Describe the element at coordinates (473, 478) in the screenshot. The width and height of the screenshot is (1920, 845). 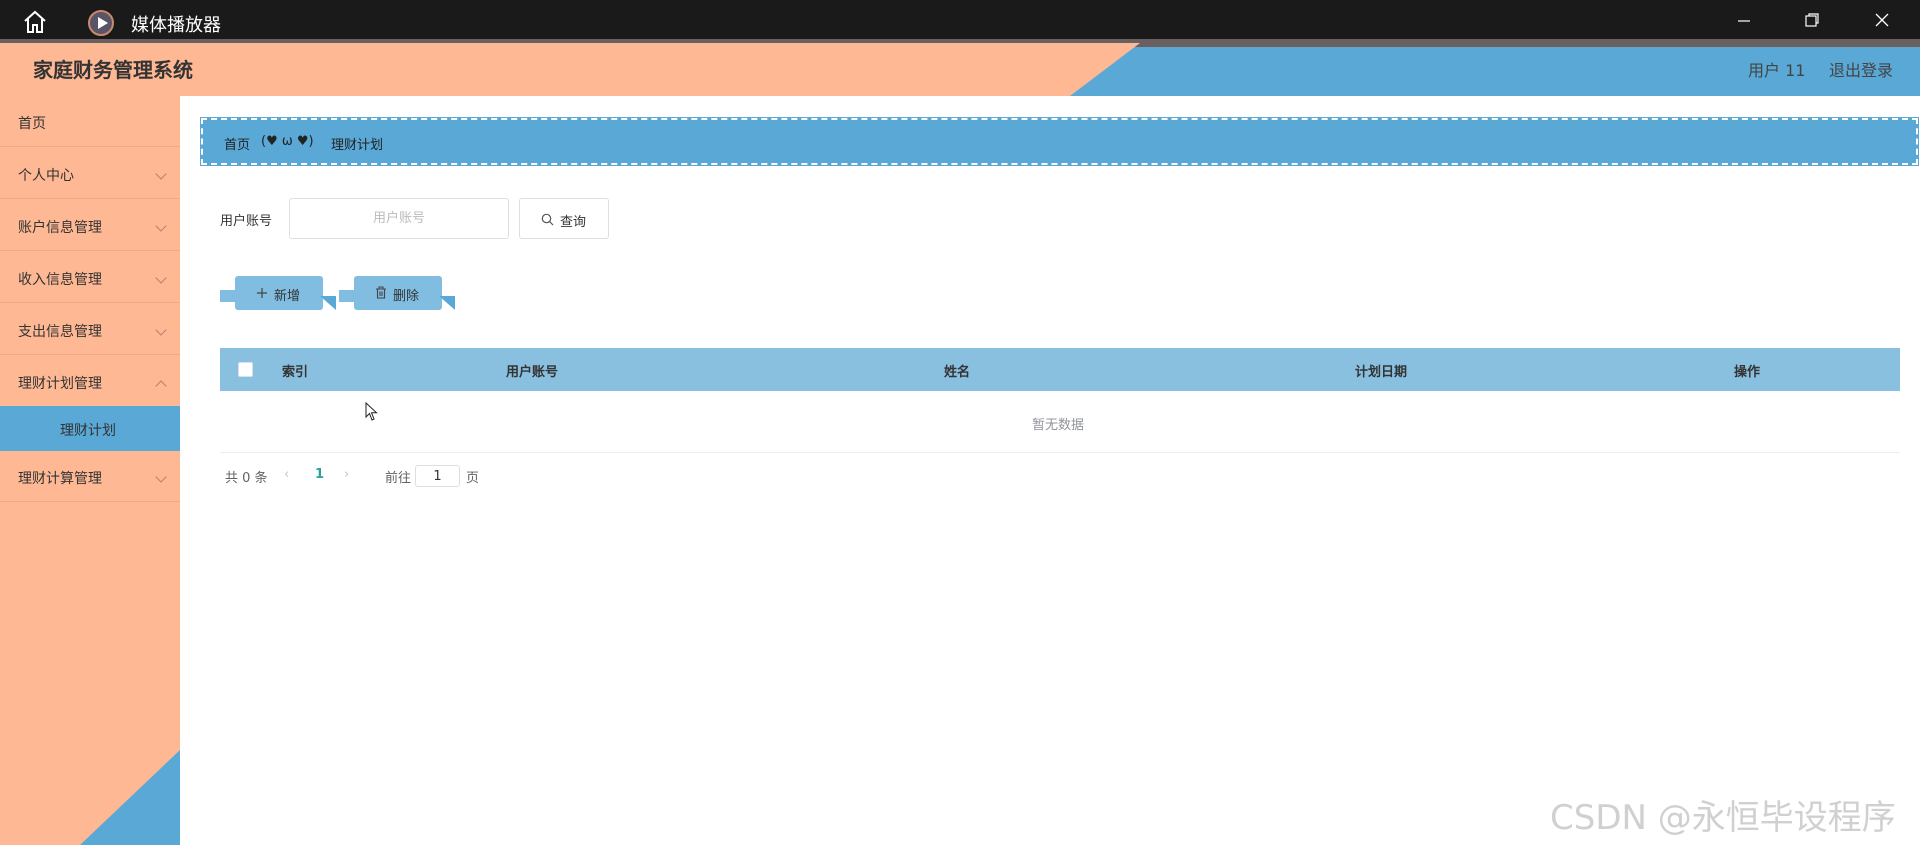
I see `goto-suffix: 页` at that location.